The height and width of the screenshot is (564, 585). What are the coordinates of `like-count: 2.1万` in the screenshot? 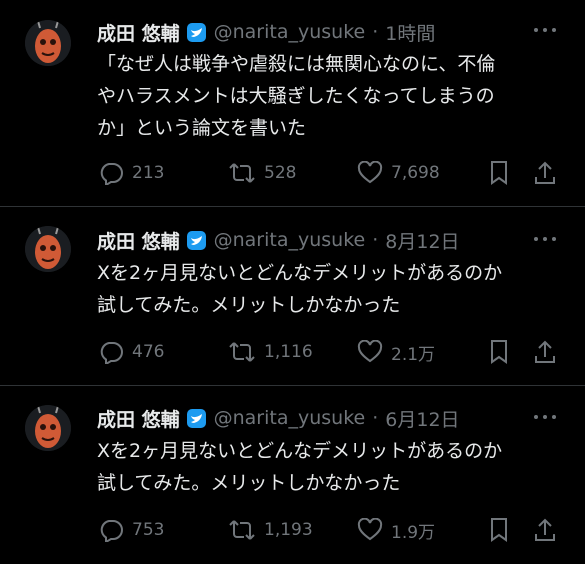 It's located at (413, 354).